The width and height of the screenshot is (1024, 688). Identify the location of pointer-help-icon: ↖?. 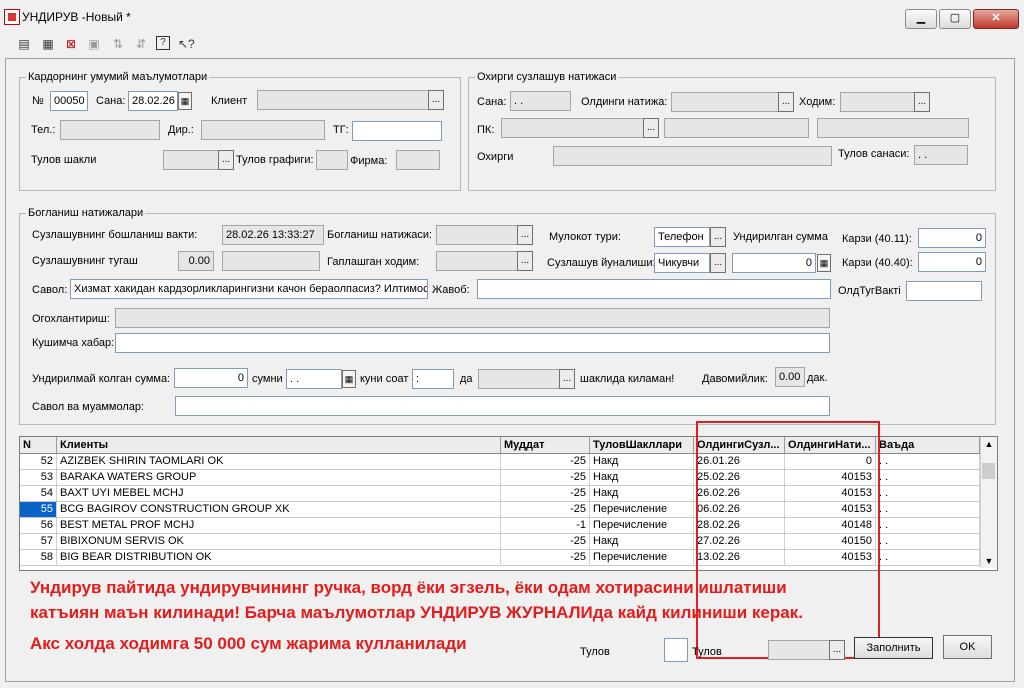
(186, 44).